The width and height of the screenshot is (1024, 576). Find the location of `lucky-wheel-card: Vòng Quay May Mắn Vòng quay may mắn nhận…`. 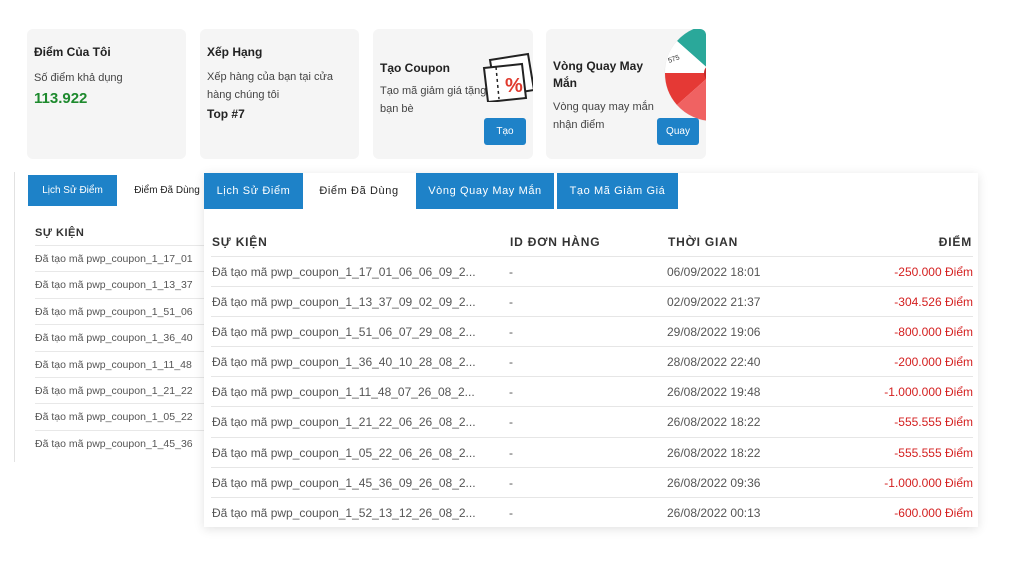

lucky-wheel-card: Vòng Quay May Mắn Vòng quay may mắn nhận… is located at coordinates (626, 94).